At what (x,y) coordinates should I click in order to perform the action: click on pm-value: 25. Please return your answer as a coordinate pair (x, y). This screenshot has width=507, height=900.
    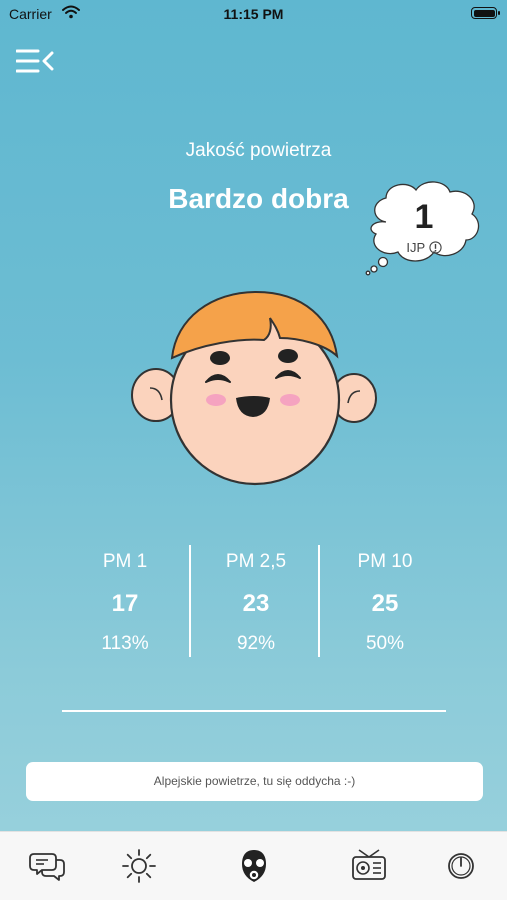
    Looking at the image, I should click on (385, 603).